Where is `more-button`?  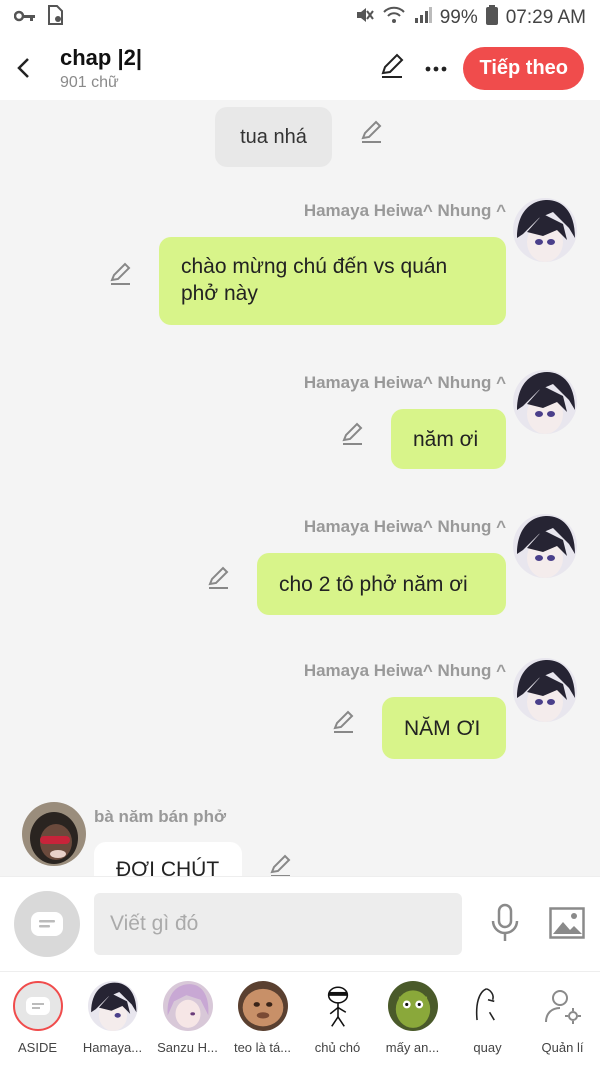 more-button is located at coordinates (436, 68).